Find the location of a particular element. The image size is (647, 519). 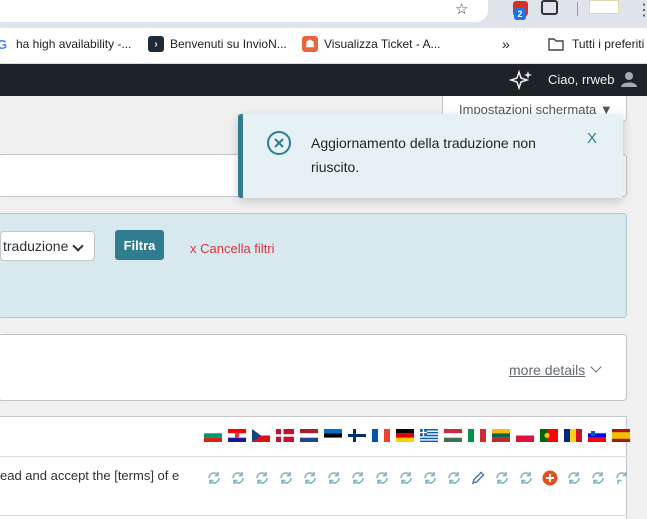

bookmarks-overflow-chevron: » is located at coordinates (506, 44).